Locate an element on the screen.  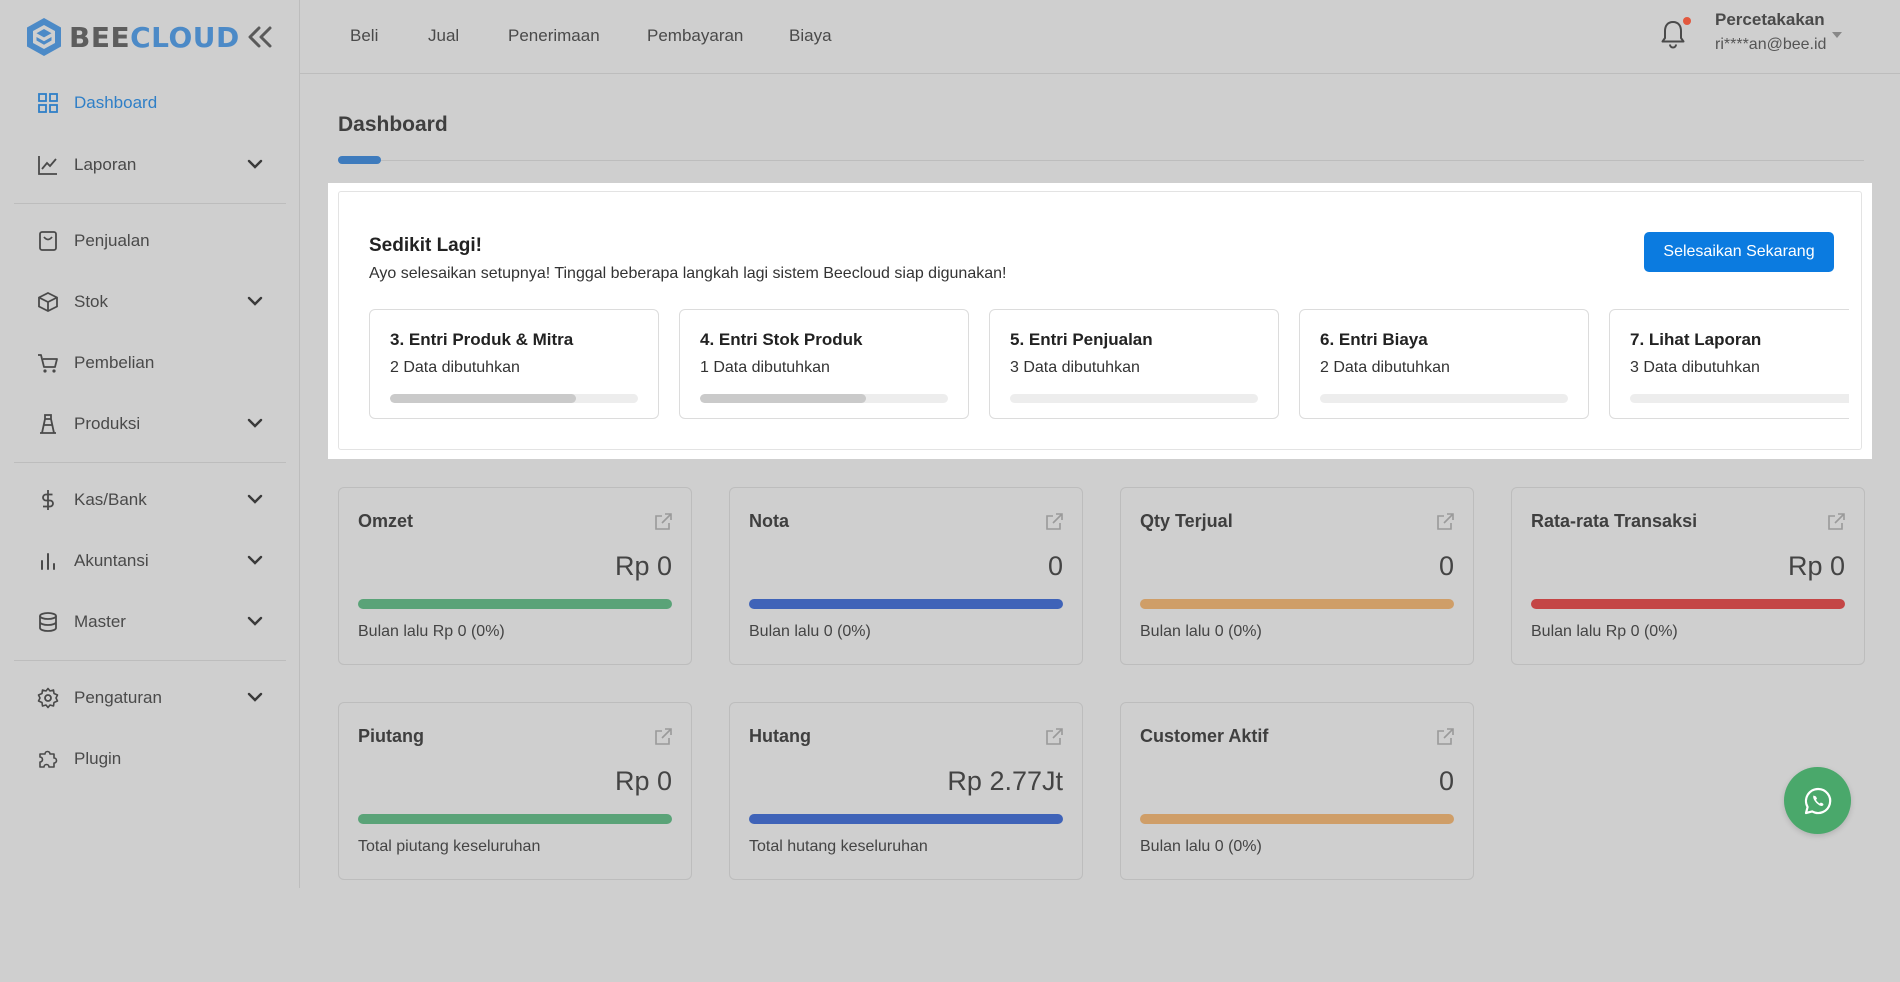
notification-dot is located at coordinates (1687, 21).